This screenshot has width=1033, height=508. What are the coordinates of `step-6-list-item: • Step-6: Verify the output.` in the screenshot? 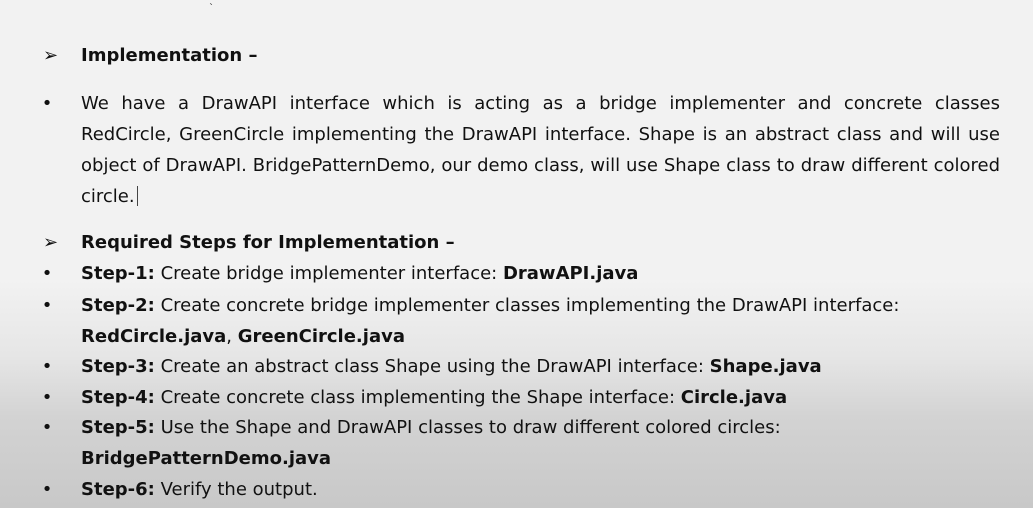 It's located at (520, 489).